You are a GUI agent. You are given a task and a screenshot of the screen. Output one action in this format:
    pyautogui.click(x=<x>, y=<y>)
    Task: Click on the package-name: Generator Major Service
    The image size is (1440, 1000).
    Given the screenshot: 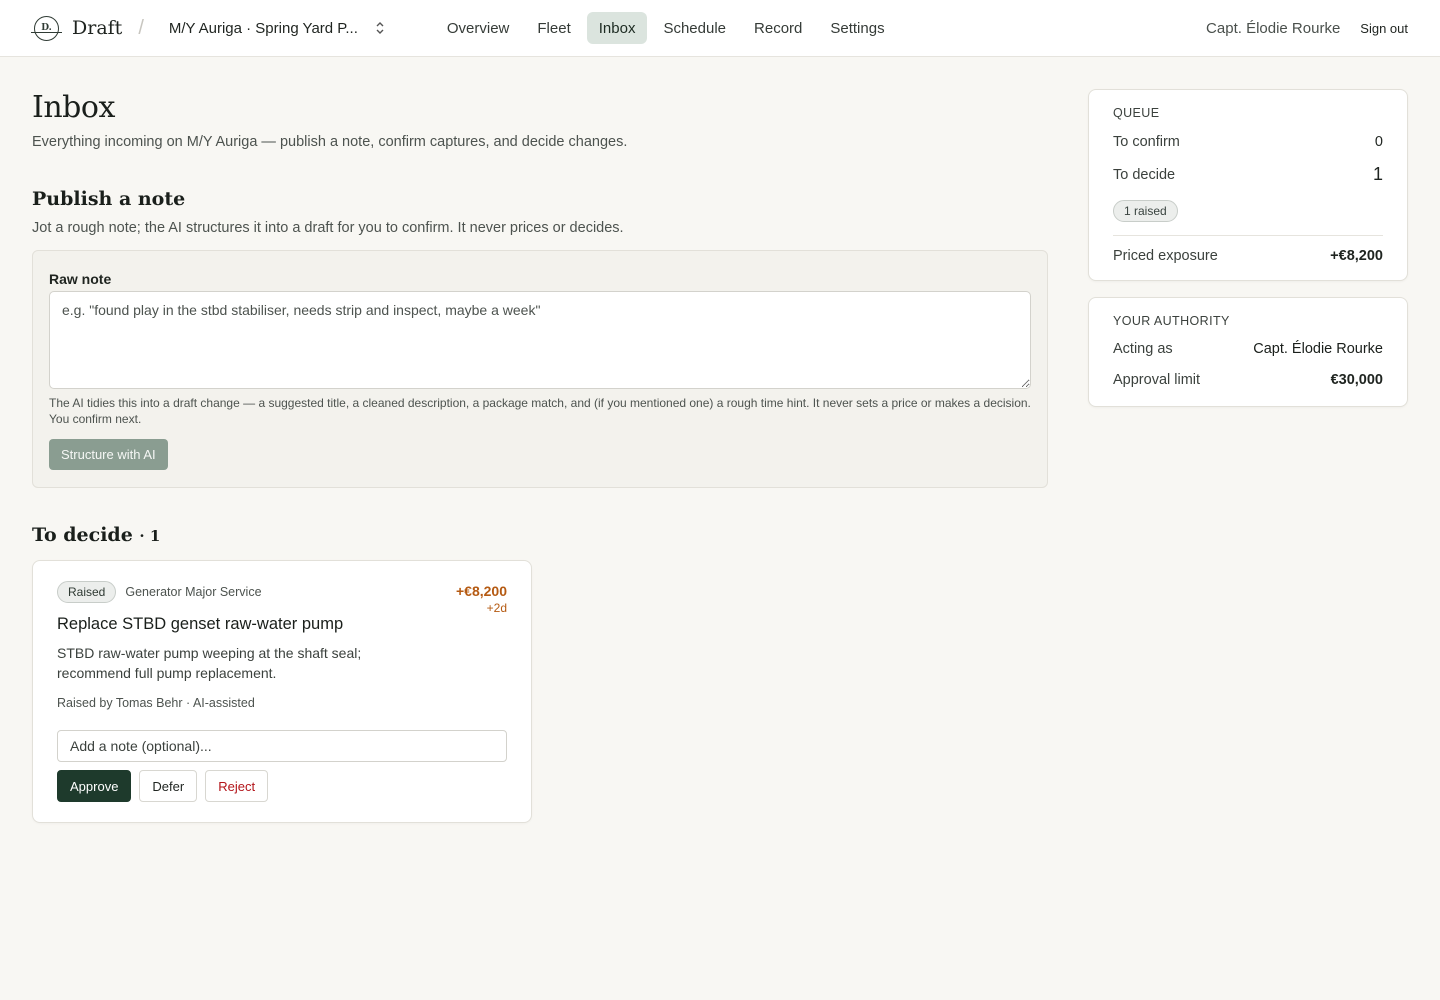 What is the action you would take?
    pyautogui.click(x=193, y=592)
    